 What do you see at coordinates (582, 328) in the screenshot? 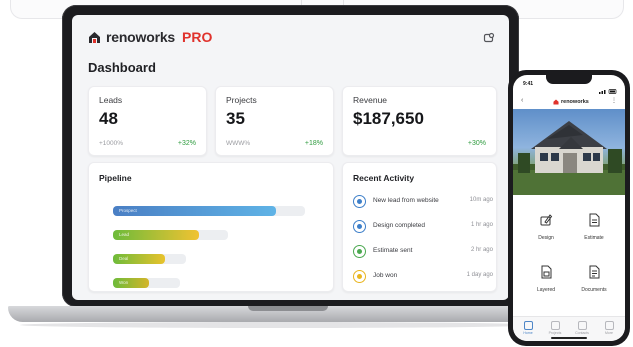
I see `tab-contacts: Contacts` at bounding box center [582, 328].